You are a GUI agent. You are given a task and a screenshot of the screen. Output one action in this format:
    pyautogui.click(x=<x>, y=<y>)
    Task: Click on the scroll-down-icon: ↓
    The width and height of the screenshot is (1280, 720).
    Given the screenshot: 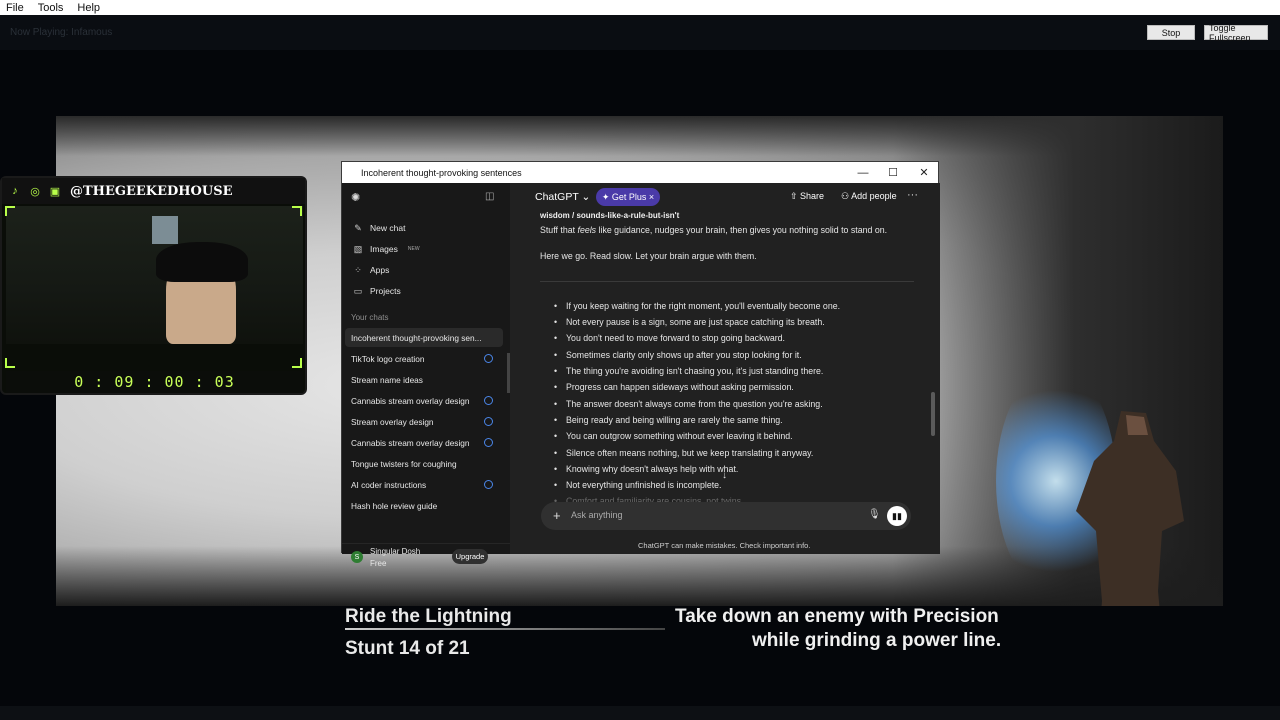 What is the action you would take?
    pyautogui.click(x=724, y=475)
    